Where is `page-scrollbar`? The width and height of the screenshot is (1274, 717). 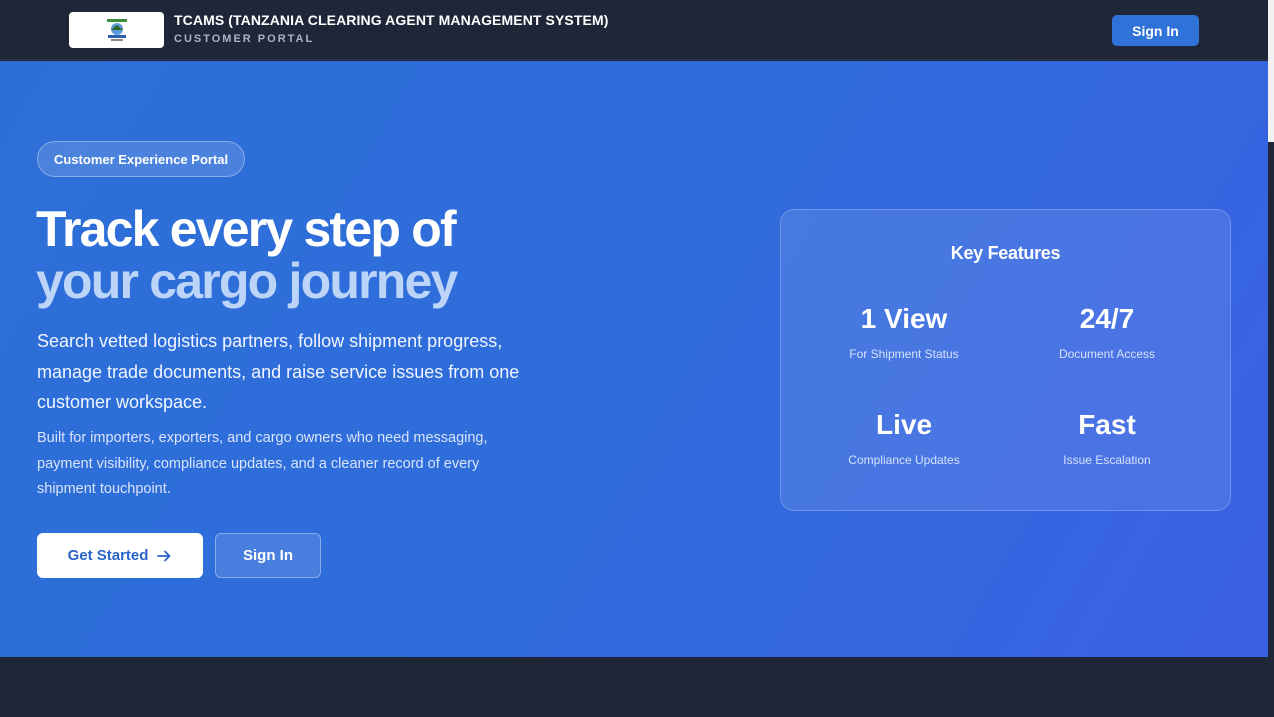 page-scrollbar is located at coordinates (1271, 358).